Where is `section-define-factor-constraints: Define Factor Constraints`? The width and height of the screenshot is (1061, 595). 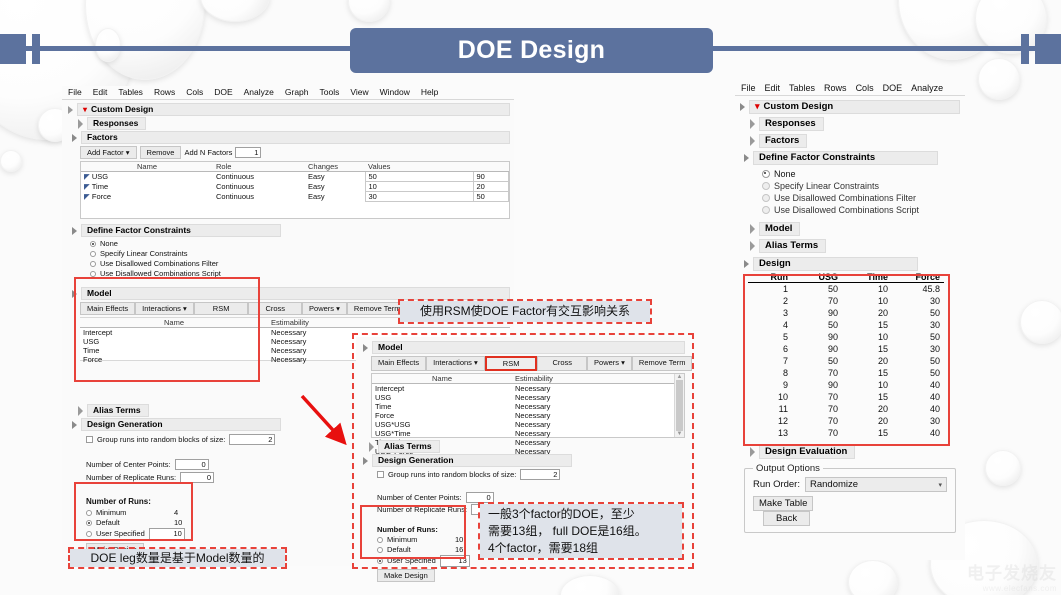 section-define-factor-constraints: Define Factor Constraints is located at coordinates (852, 158).